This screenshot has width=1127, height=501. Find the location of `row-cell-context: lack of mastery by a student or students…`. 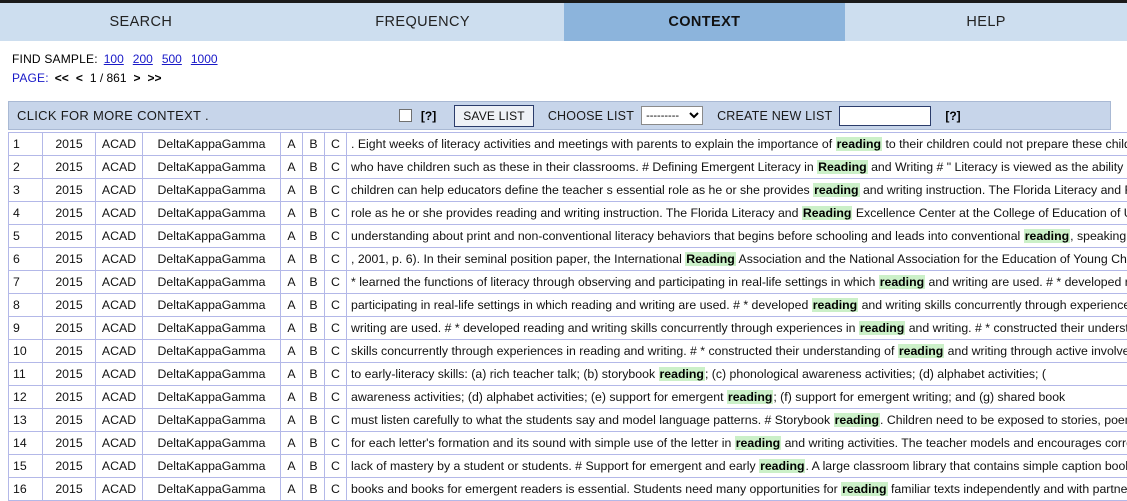

row-cell-context: lack of mastery by a student or students… is located at coordinates (737, 466).